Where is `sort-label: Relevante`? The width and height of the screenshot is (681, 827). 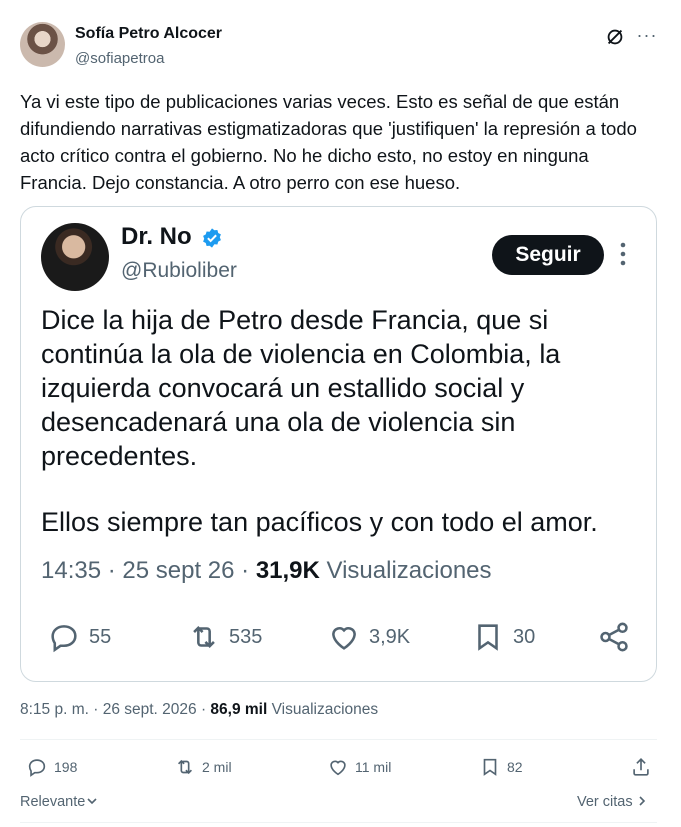
sort-label: Relevante is located at coordinates (53, 802).